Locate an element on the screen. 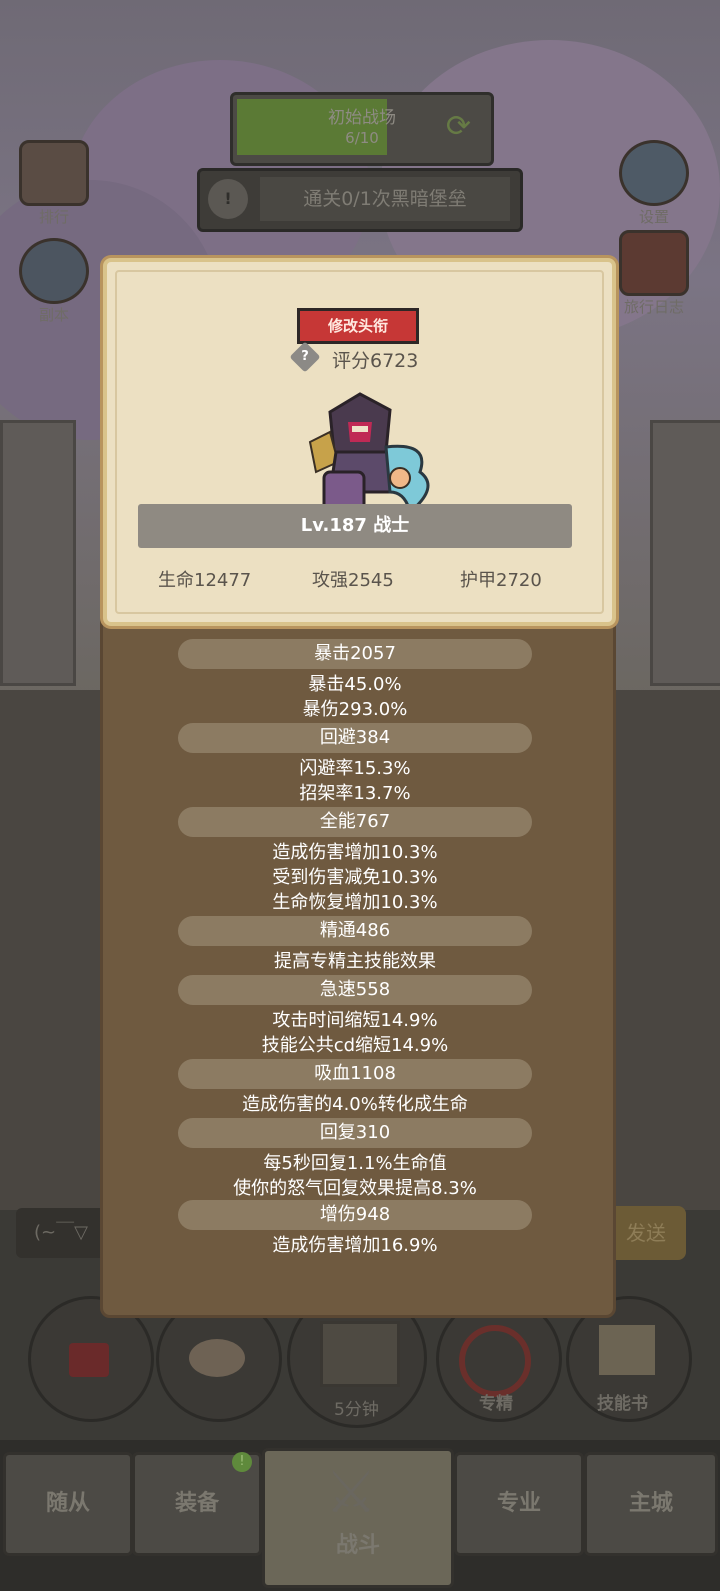 The image size is (720, 1591). journal-label: 旅行日志 is located at coordinates (653, 307).